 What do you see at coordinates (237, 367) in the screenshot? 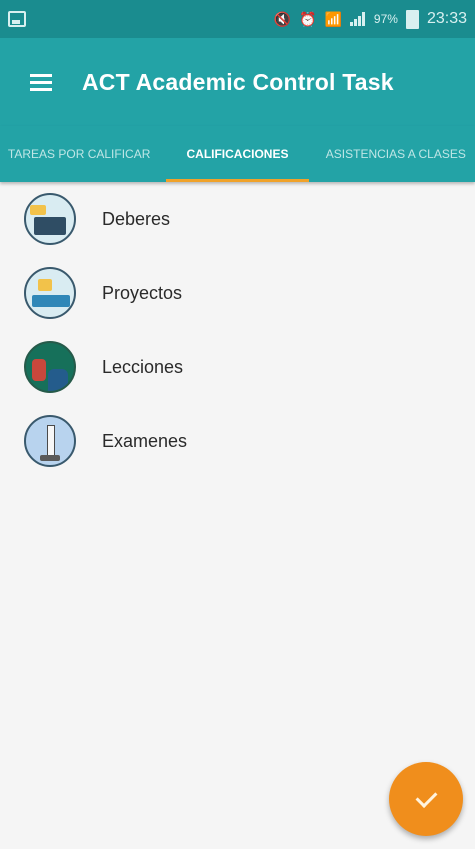
I see `list-item-lecciones: Lecciones` at bounding box center [237, 367].